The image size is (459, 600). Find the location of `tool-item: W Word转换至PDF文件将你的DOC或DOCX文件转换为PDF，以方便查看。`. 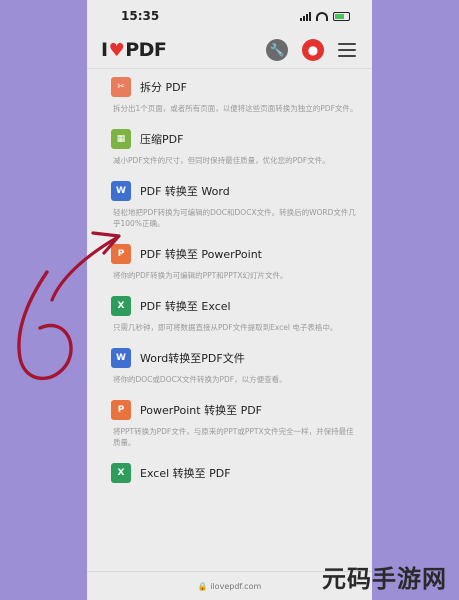

tool-item: W Word转换至PDF文件将你的DOC或DOCX文件转换为PDF，以方便查看。 is located at coordinates (234, 366).